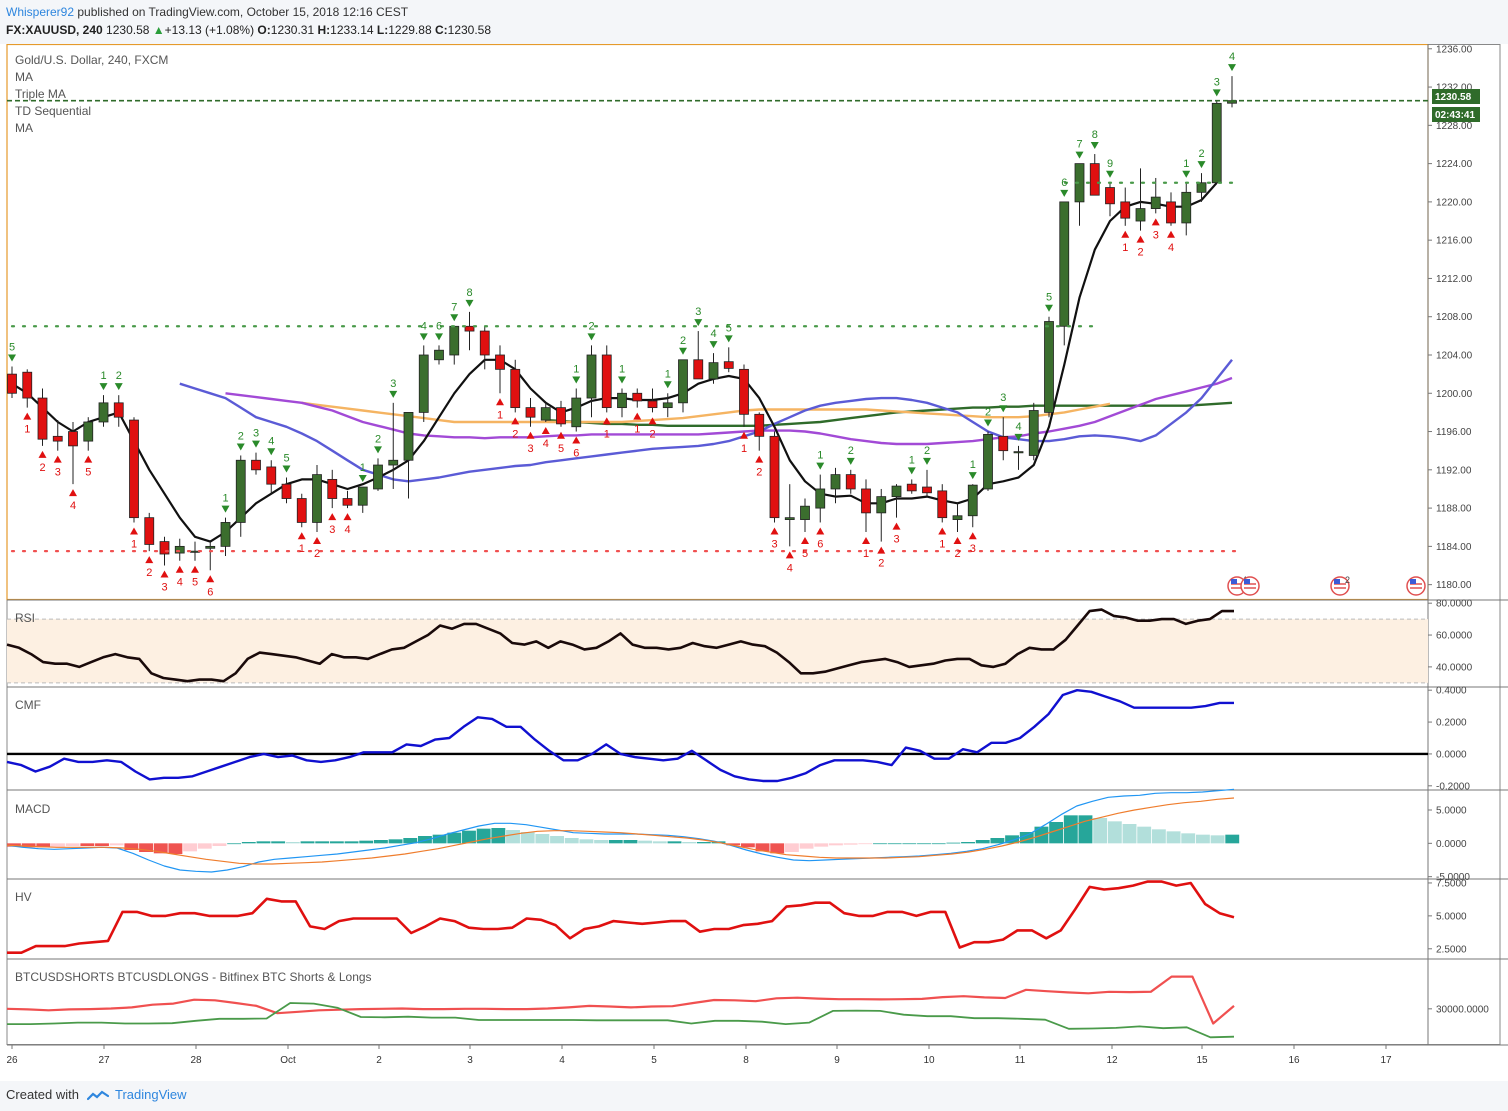  Describe the element at coordinates (23, 897) in the screenshot. I see `hv-label: HV` at that location.